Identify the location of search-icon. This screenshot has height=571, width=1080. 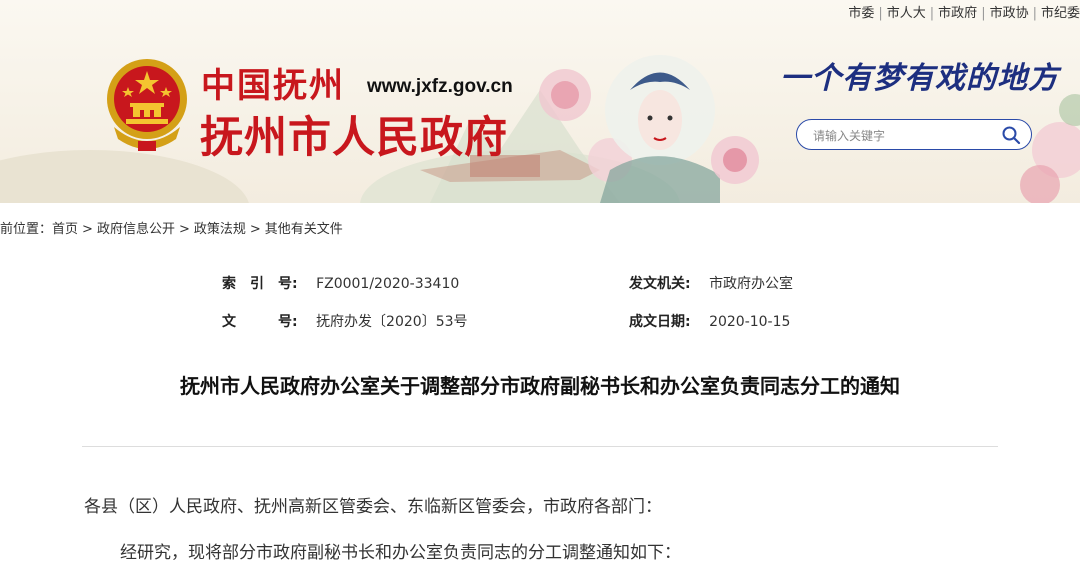
(1011, 135).